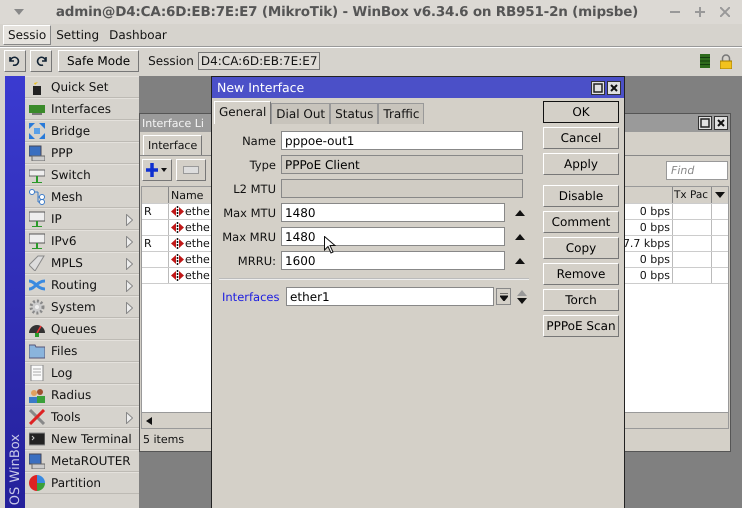 The width and height of the screenshot is (742, 508). I want to click on status-text: 5 items, so click(164, 440).